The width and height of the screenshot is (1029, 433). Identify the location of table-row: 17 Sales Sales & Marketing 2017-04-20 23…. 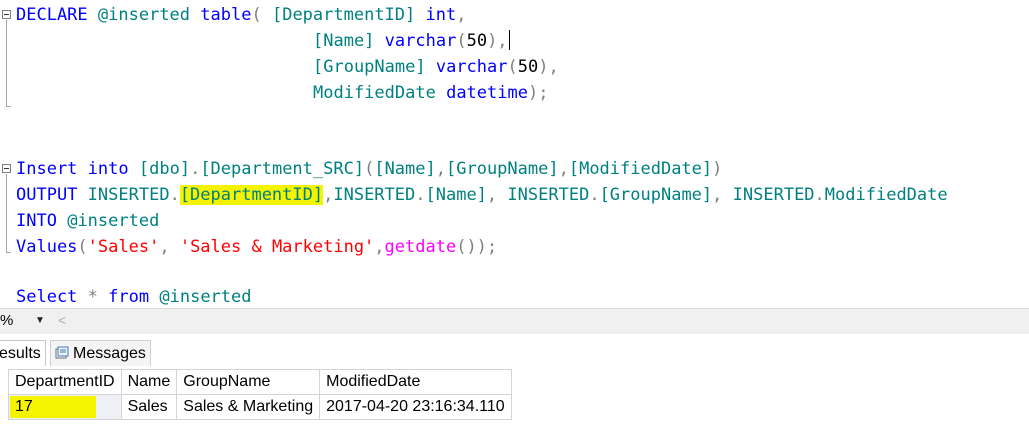
(260, 407).